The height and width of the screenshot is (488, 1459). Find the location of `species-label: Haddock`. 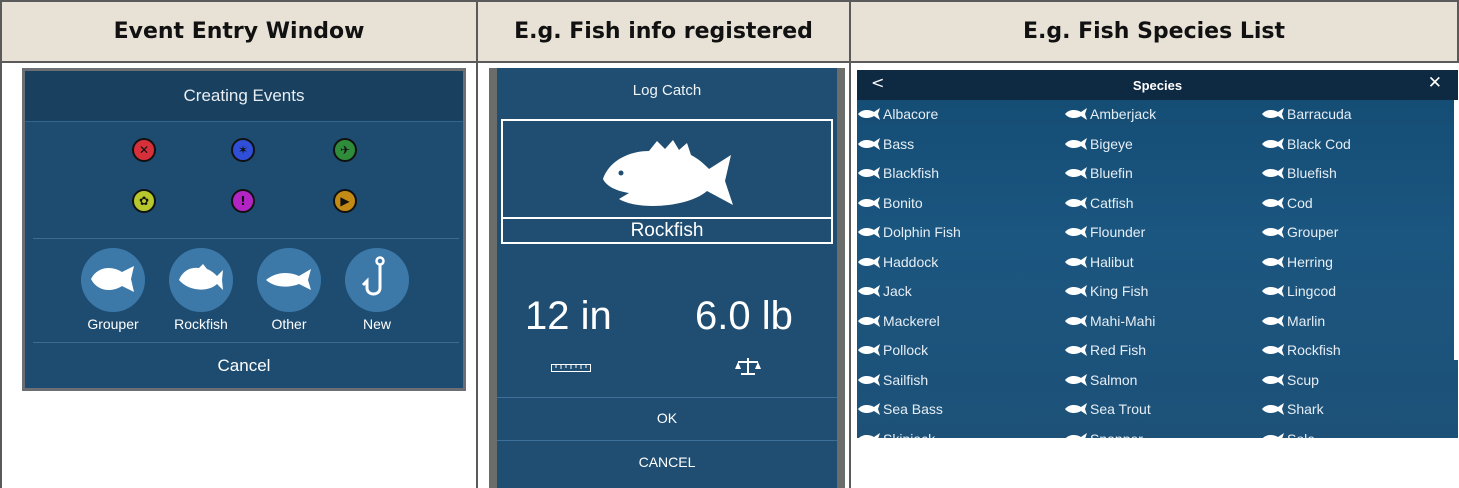

species-label: Haddock is located at coordinates (911, 261).